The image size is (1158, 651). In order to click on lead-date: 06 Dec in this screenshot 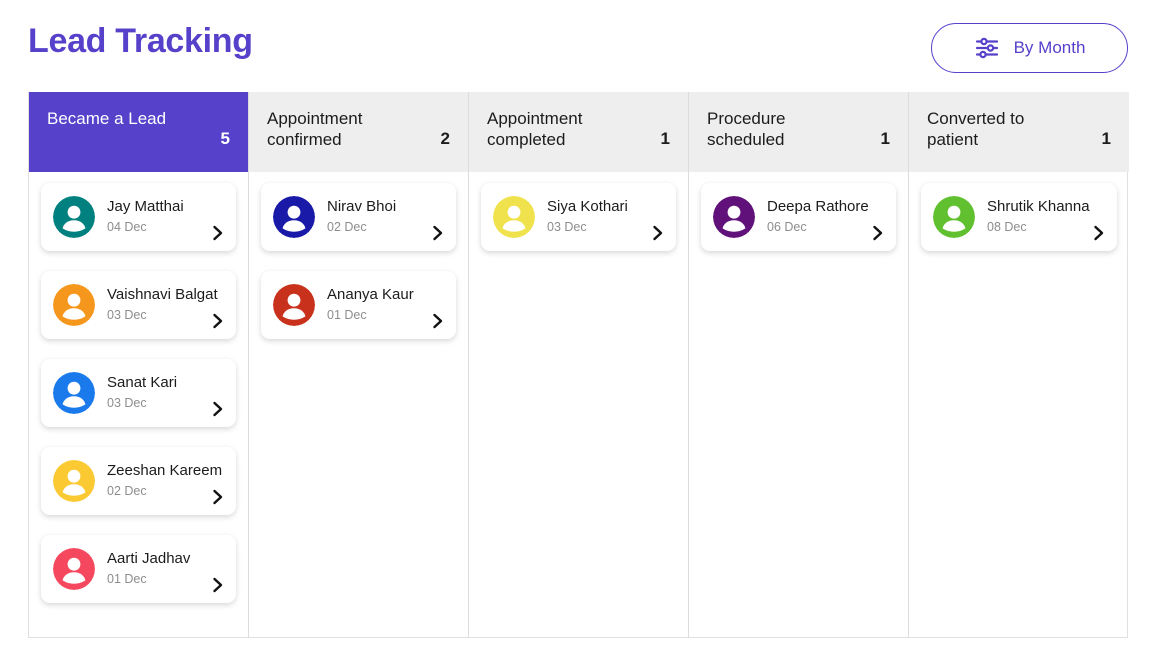, I will do `click(787, 226)`.